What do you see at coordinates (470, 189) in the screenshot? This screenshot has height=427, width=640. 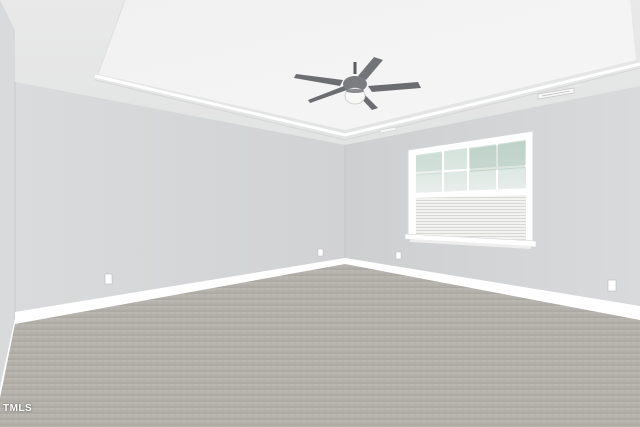 I see `window` at bounding box center [470, 189].